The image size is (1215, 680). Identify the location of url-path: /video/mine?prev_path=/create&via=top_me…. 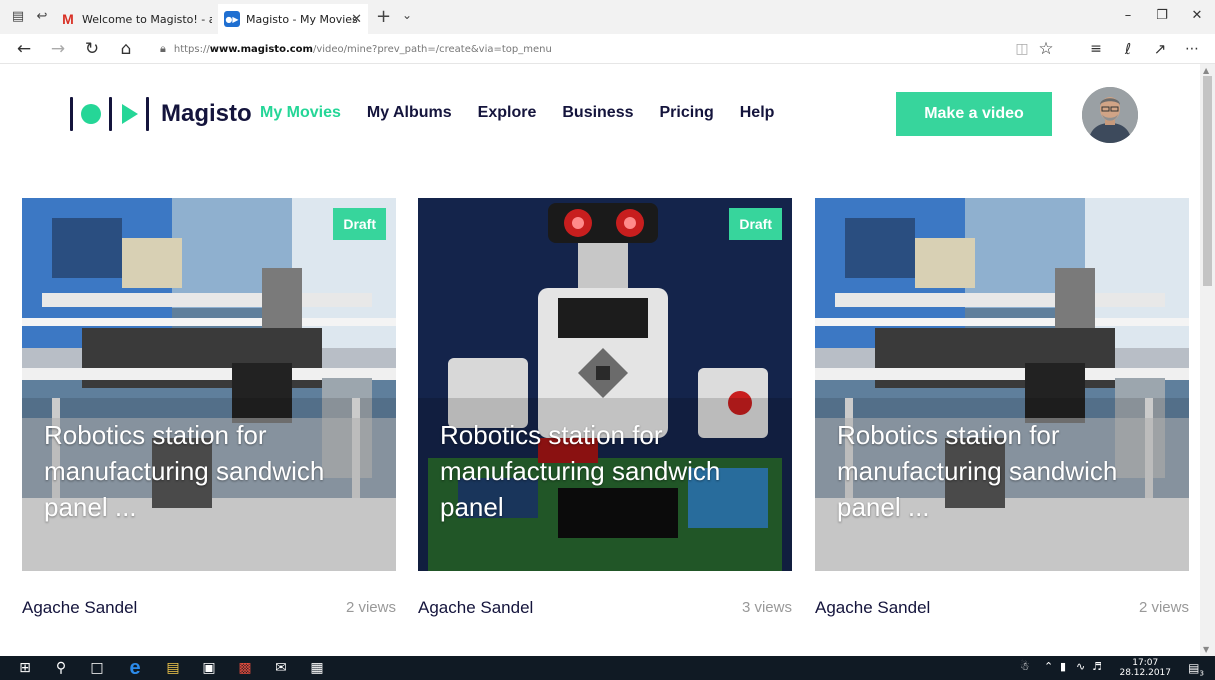
(432, 49).